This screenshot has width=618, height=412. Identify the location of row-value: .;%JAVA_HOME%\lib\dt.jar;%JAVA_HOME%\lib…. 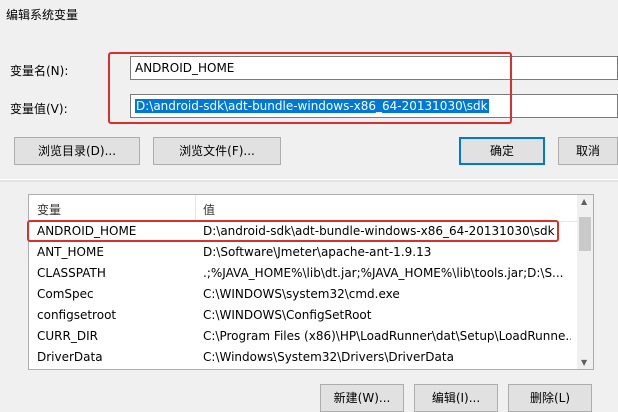
(383, 273).